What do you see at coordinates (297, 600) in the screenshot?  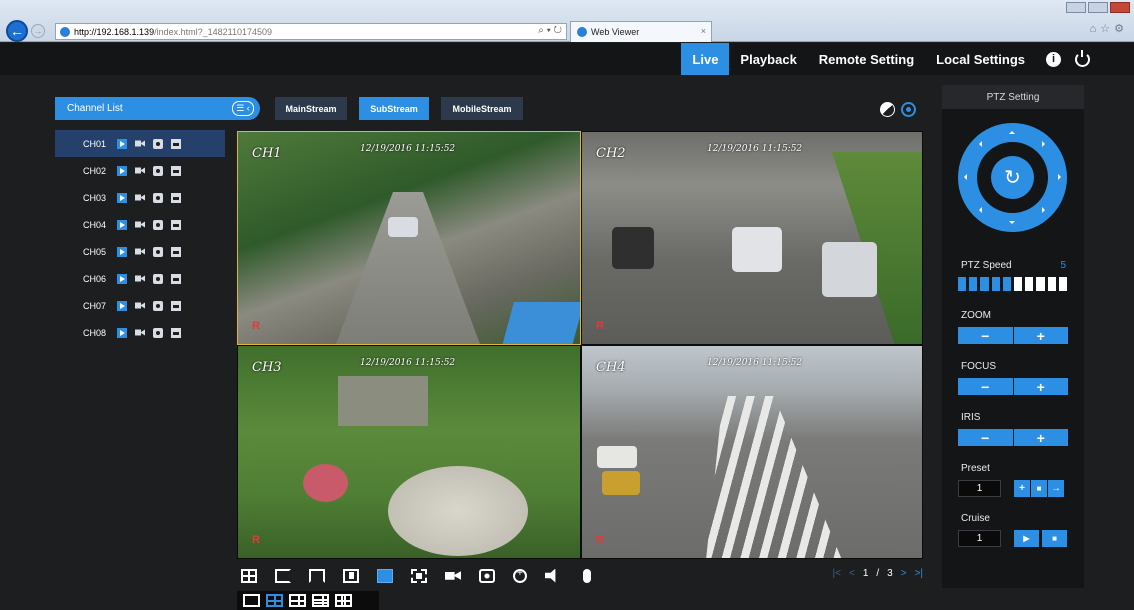 I see `layout-6-icon` at bounding box center [297, 600].